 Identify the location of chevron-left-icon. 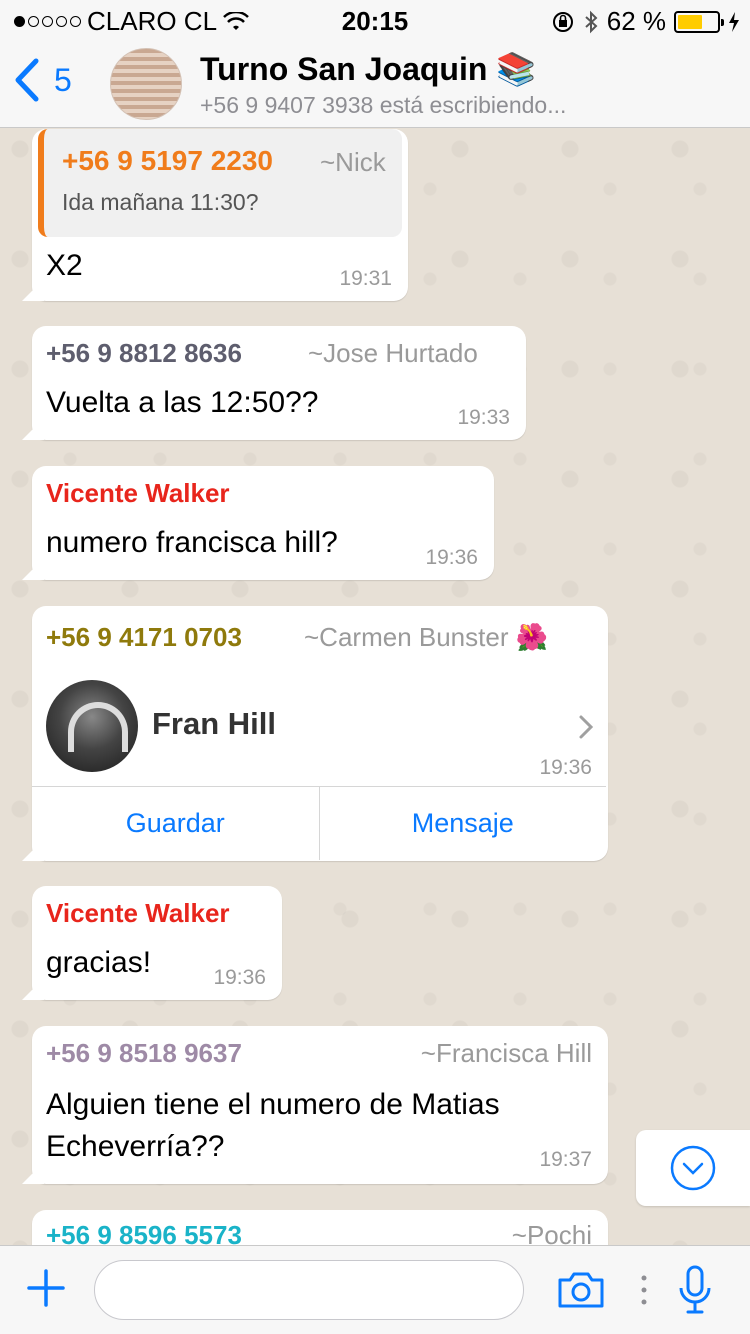
(27, 80).